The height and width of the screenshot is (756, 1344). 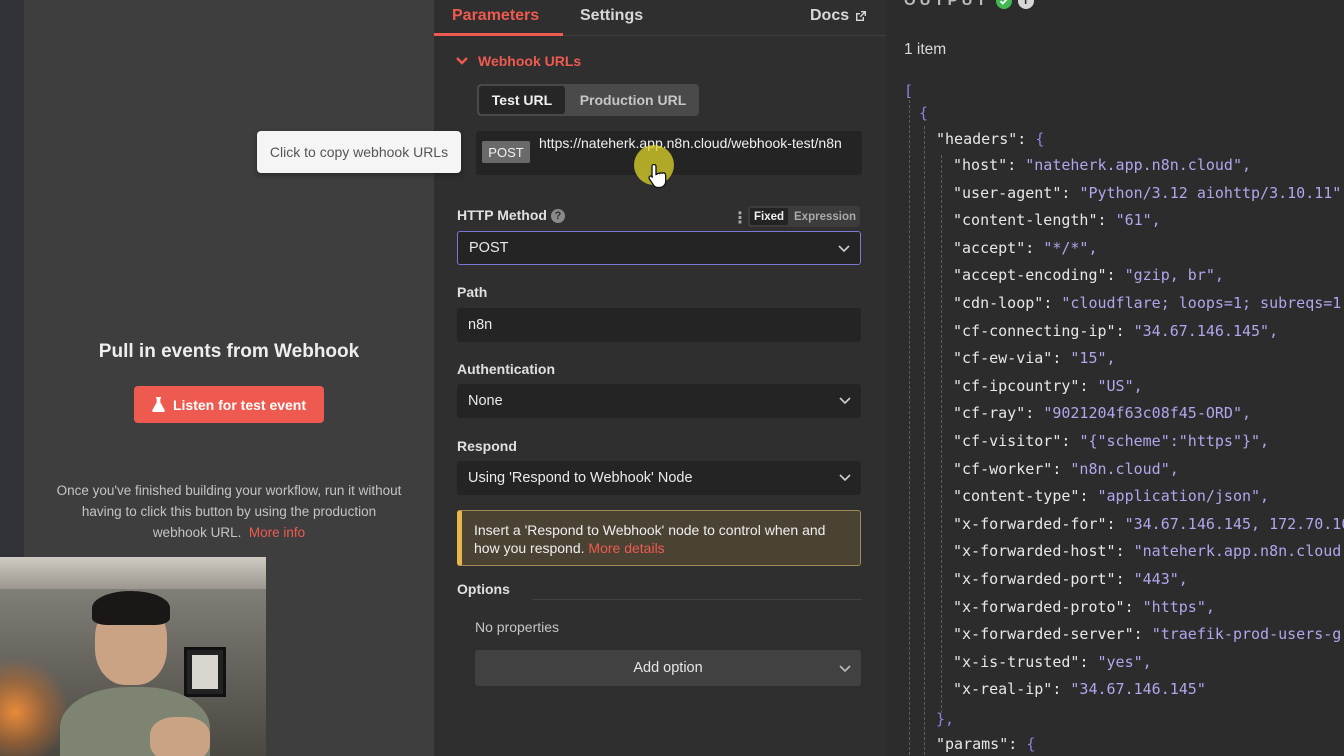 I want to click on more-info-link: More info, so click(x=277, y=532).